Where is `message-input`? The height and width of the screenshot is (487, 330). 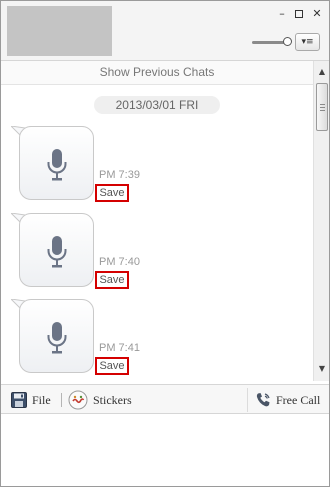
message-input is located at coordinates (165, 450).